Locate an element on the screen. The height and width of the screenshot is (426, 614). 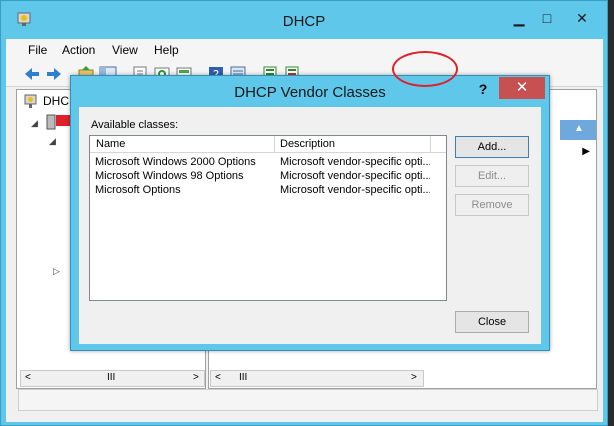
close-button: Close is located at coordinates (492, 322).